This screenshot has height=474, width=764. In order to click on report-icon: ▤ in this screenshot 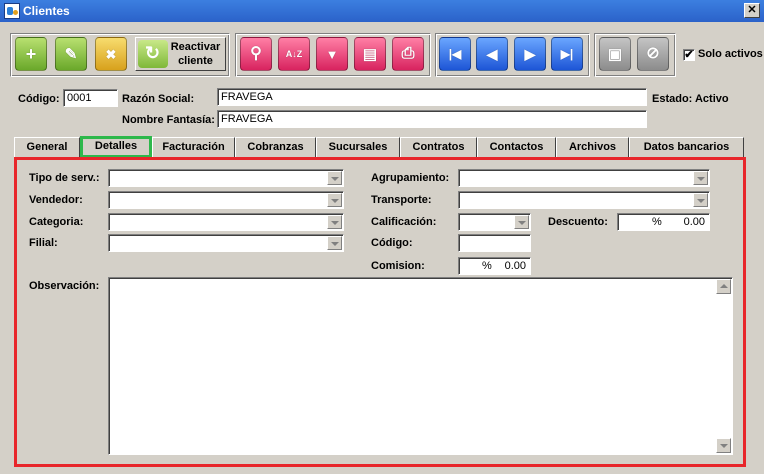, I will do `click(370, 54)`.